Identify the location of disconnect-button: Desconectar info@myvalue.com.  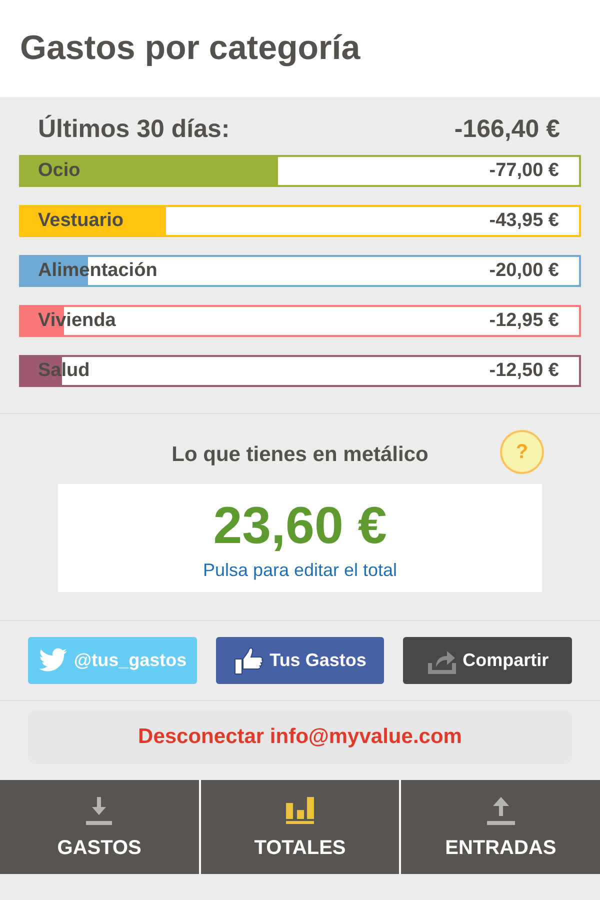
(300, 737).